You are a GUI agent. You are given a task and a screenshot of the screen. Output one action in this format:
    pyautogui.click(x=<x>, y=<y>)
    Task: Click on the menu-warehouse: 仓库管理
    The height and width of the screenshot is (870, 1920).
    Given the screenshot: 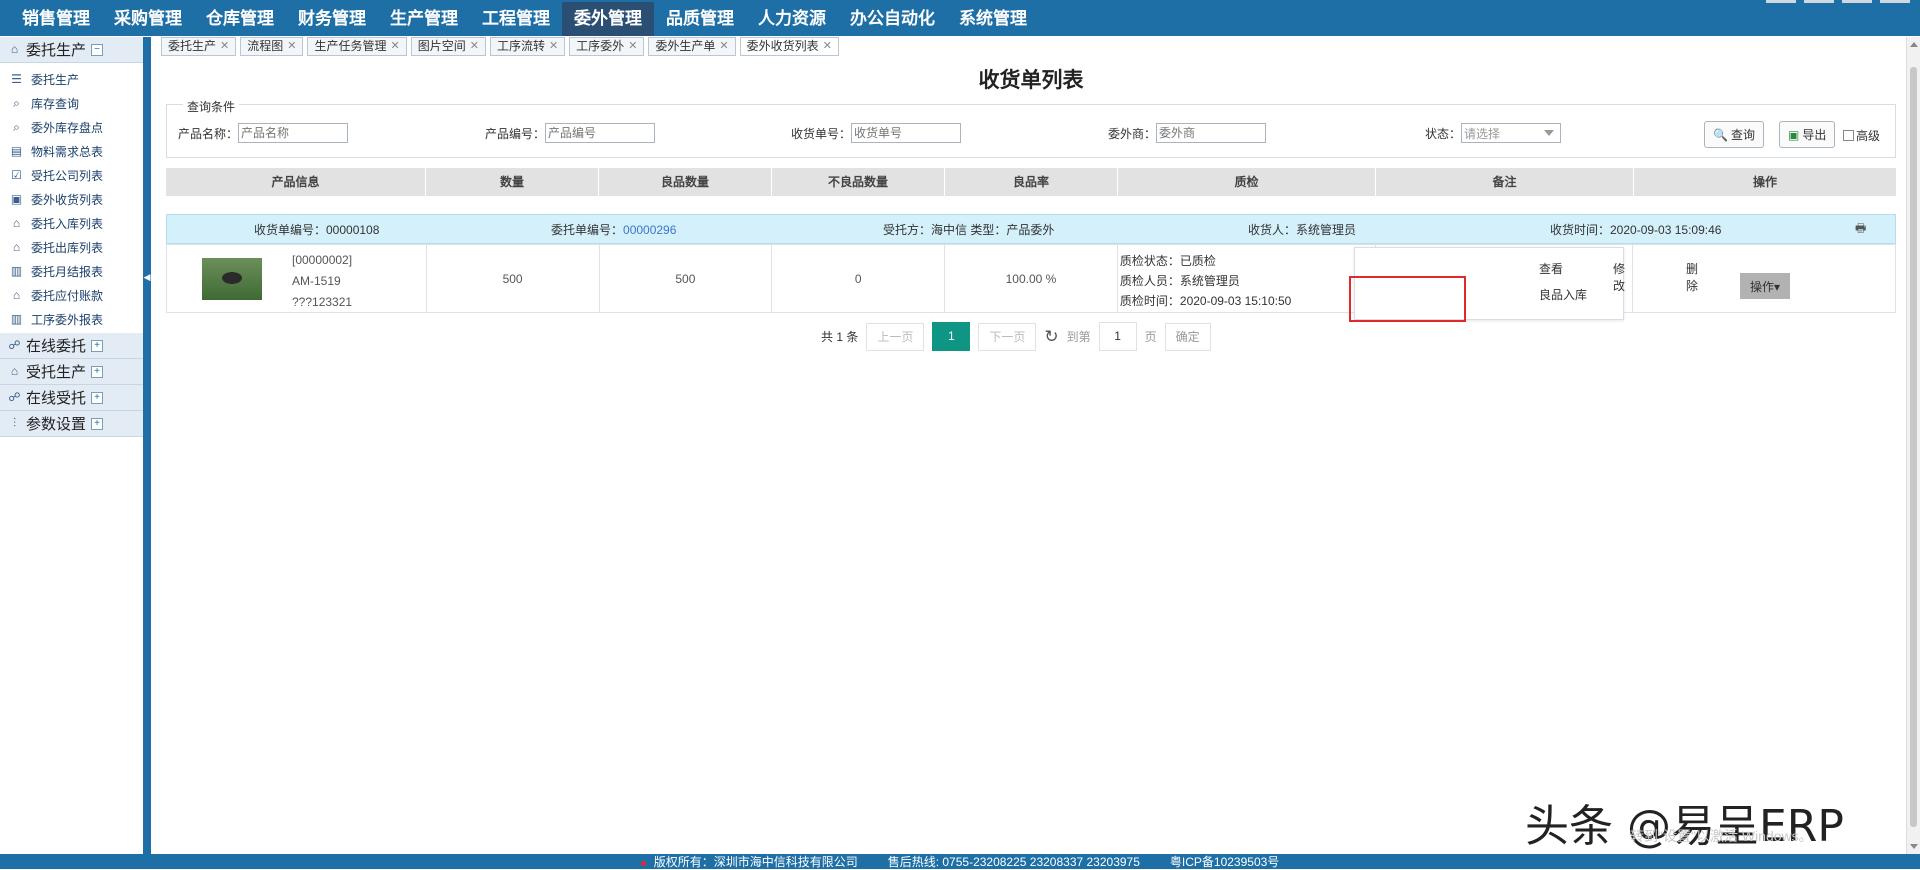 What is the action you would take?
    pyautogui.click(x=240, y=19)
    